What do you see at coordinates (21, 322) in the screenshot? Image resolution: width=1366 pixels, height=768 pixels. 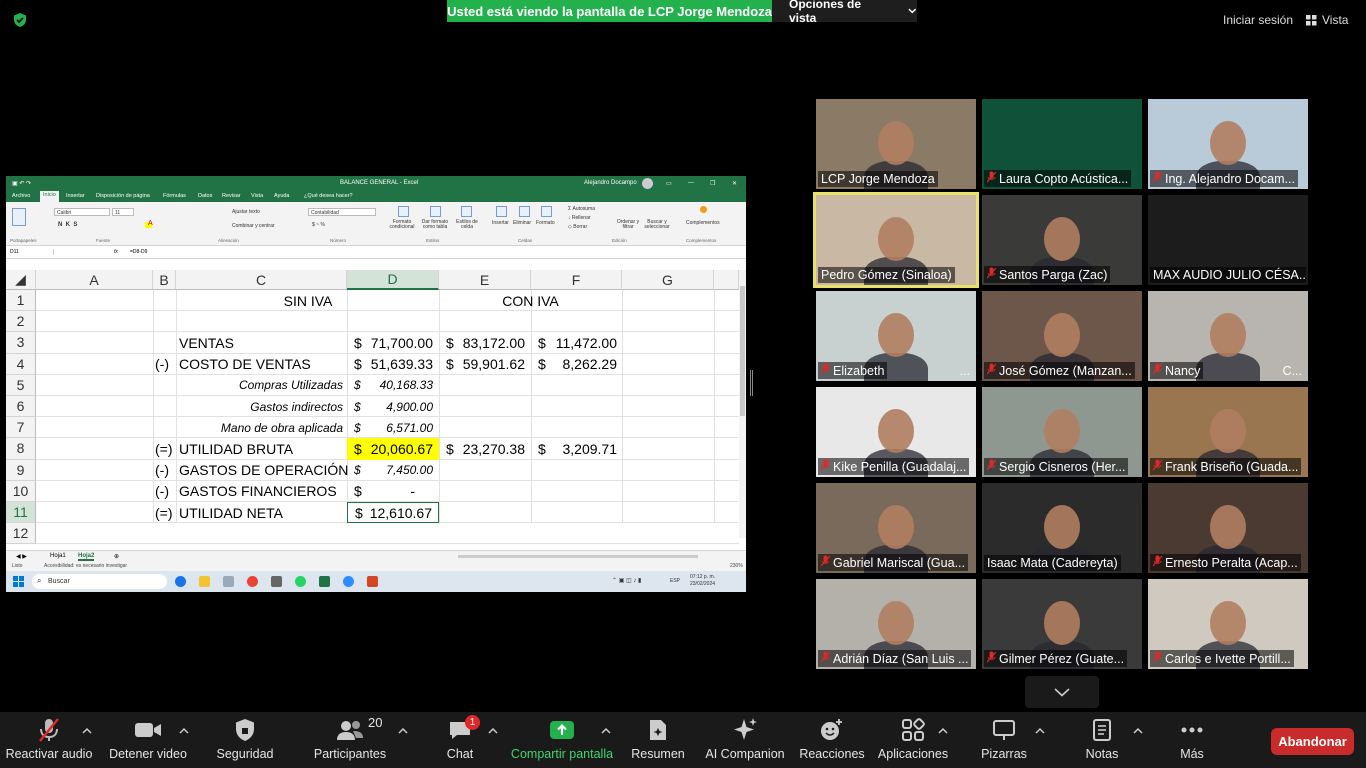 I see `row-header: 2` at bounding box center [21, 322].